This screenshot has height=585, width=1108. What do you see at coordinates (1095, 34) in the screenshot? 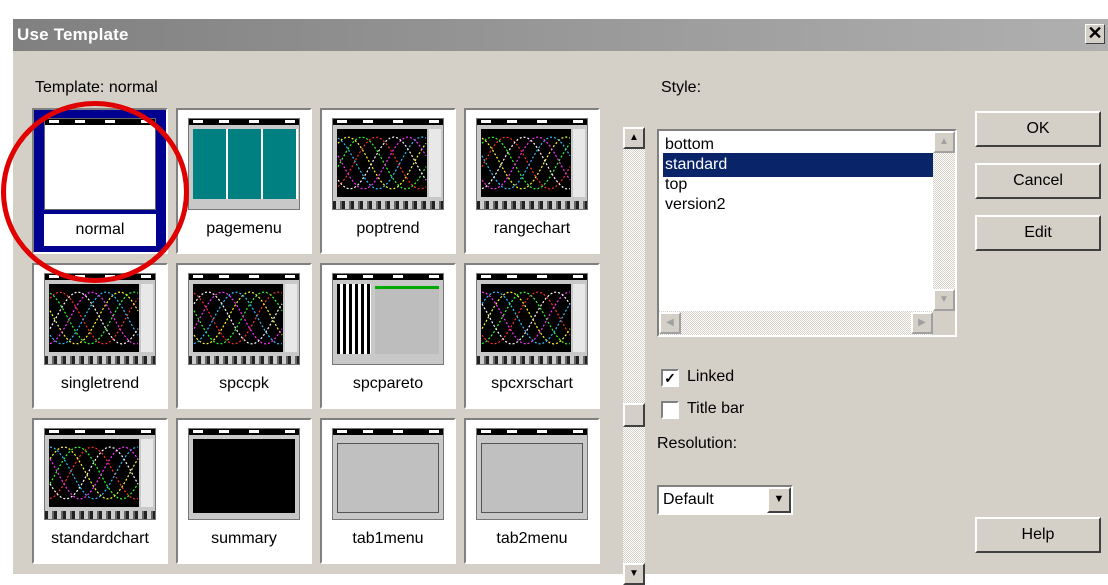
I see `close-icon: ✕` at bounding box center [1095, 34].